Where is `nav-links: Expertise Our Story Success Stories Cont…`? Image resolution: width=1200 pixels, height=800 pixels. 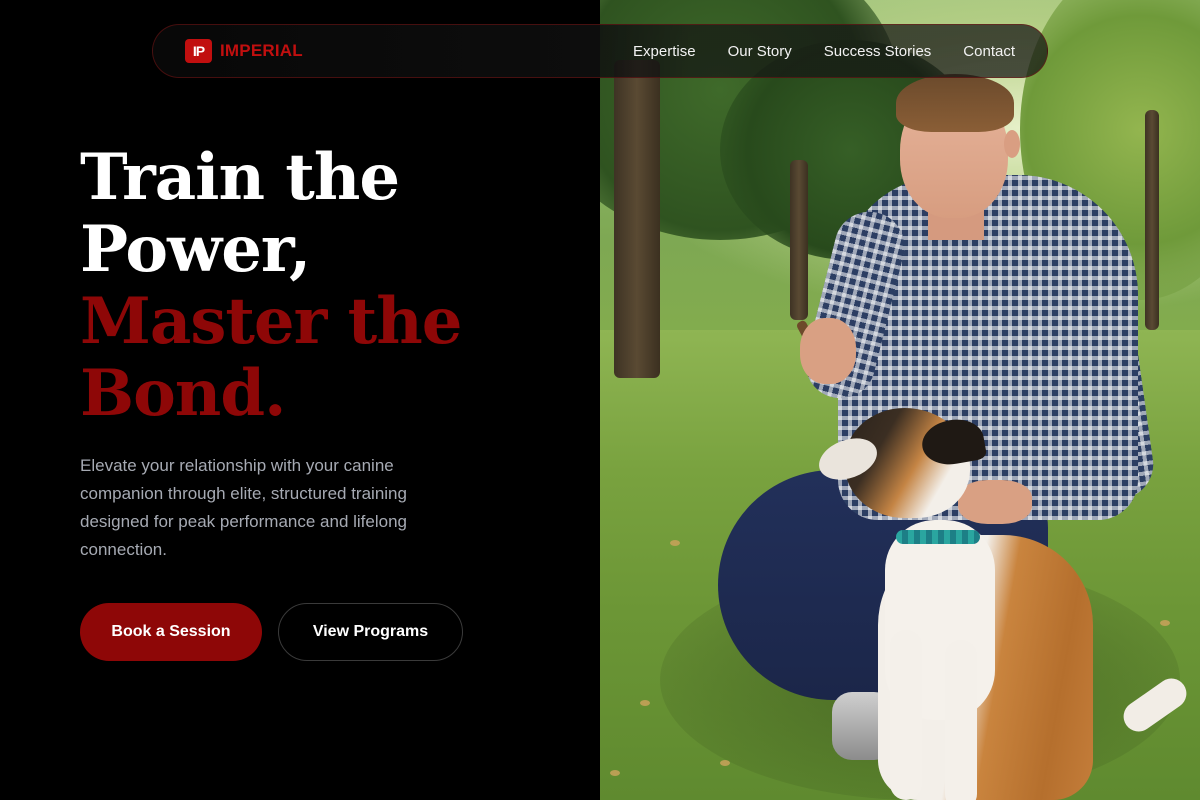
nav-links: Expertise Our Story Success Stories Cont… is located at coordinates (824, 51).